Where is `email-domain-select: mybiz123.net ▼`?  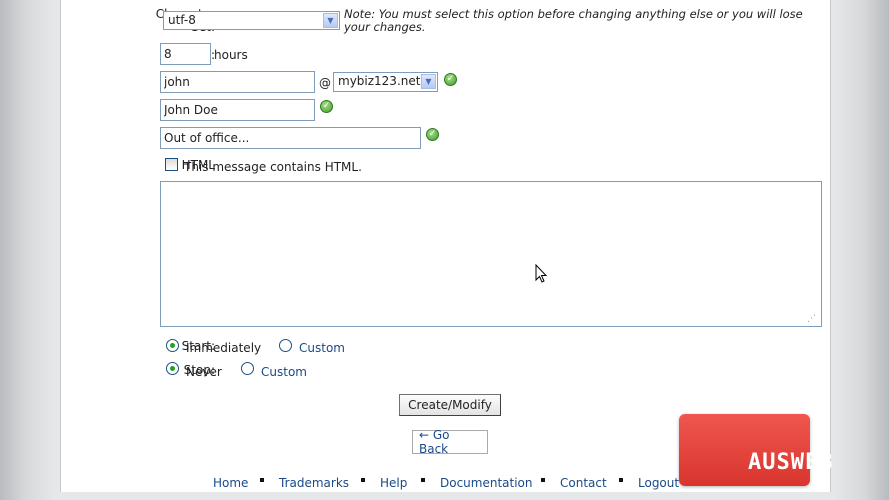
email-domain-select: mybiz123.net ▼ is located at coordinates (385, 82).